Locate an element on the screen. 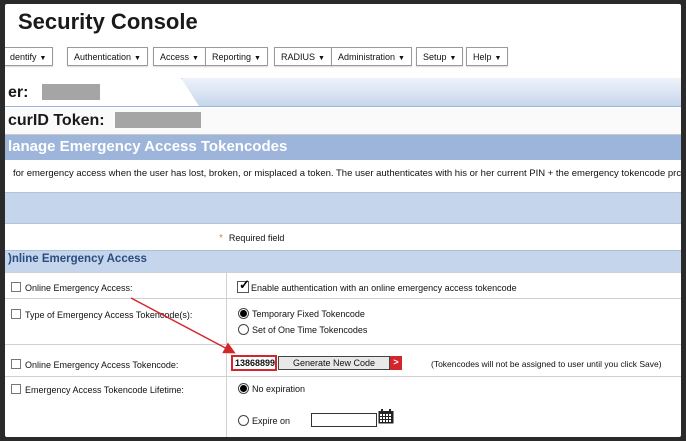  annotation-arrow is located at coordinates (183, 325).